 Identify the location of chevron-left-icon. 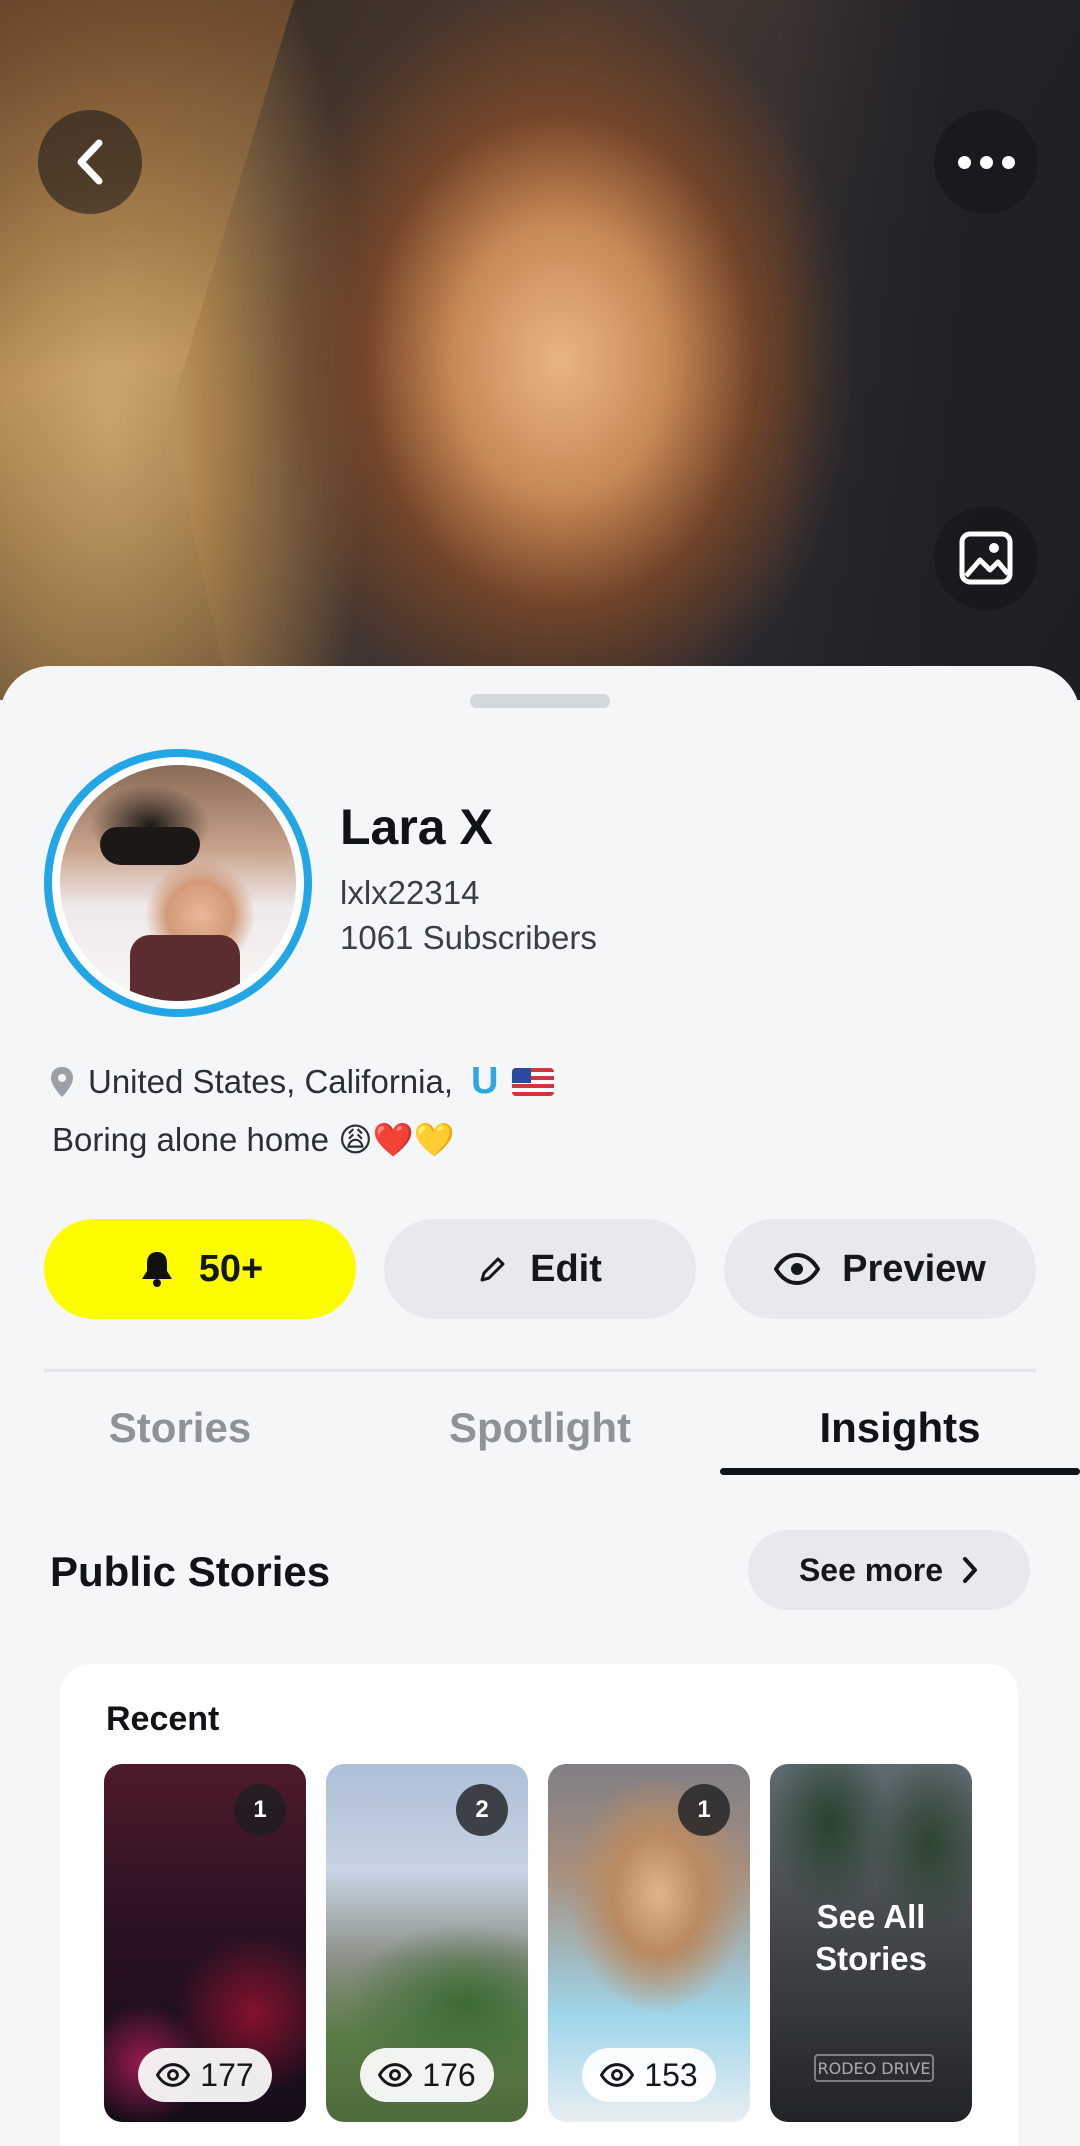
(90, 162).